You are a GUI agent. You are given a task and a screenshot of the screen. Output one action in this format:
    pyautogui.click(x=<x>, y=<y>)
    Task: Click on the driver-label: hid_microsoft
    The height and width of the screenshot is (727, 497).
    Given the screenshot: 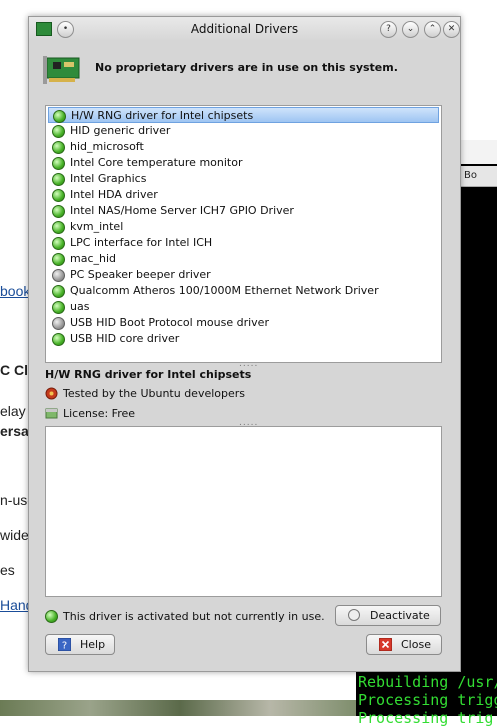 What is the action you would take?
    pyautogui.click(x=107, y=146)
    